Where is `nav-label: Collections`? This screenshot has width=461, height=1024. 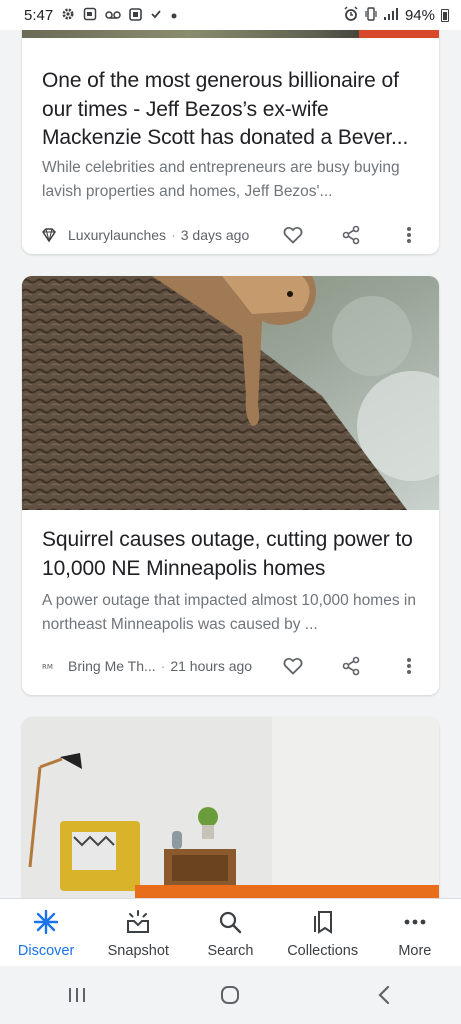
nav-label: Collections is located at coordinates (323, 951).